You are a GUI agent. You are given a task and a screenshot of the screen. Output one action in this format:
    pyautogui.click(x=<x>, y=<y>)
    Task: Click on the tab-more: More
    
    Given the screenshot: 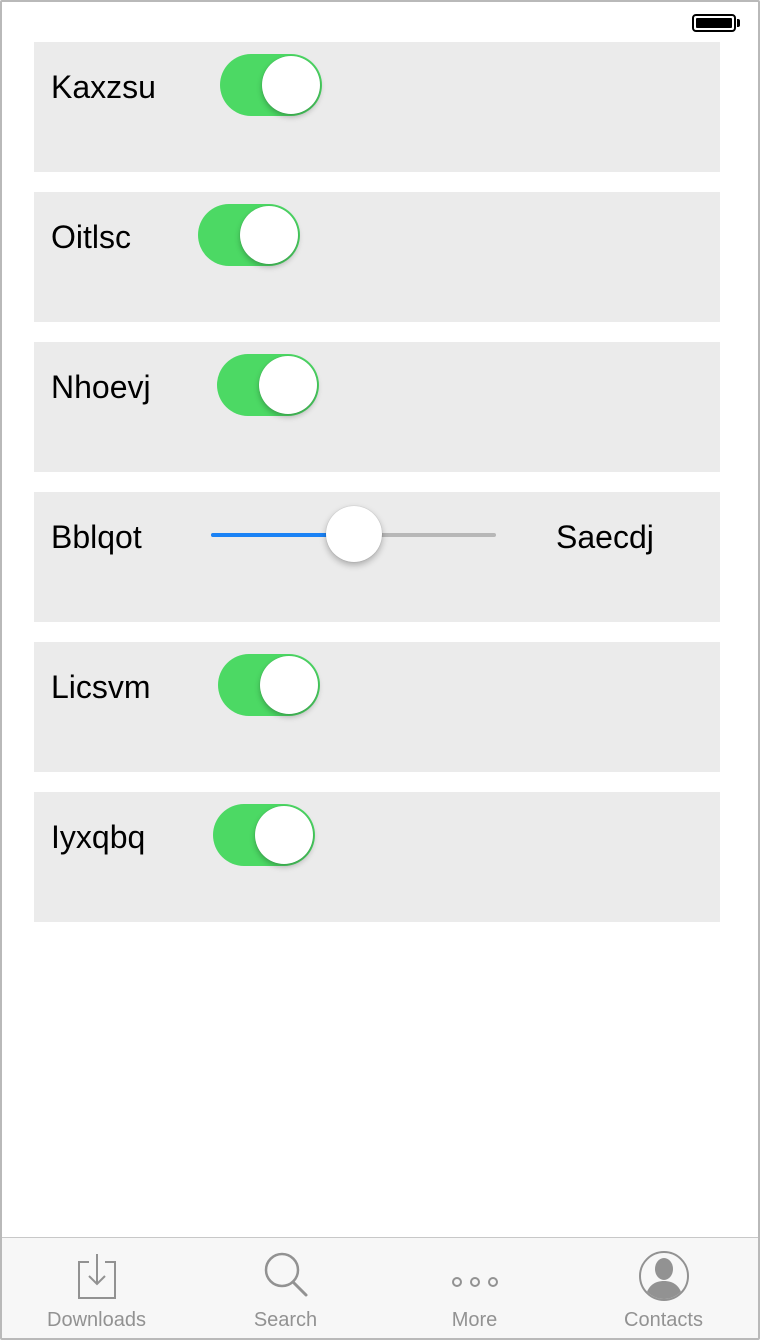 What is the action you would take?
    pyautogui.click(x=474, y=1288)
    